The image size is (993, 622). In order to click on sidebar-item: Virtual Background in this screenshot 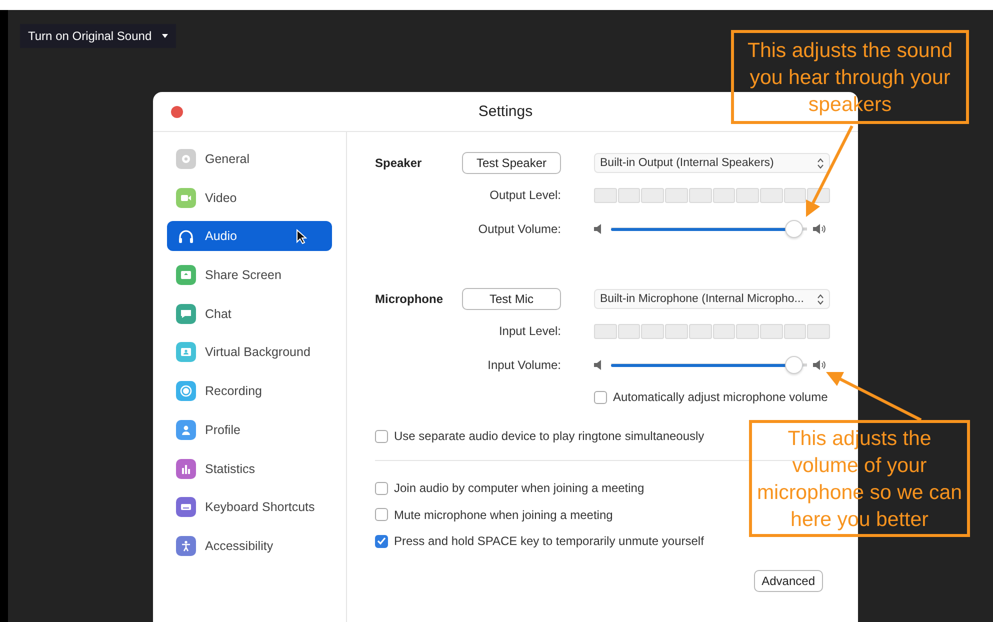, I will do `click(249, 352)`.